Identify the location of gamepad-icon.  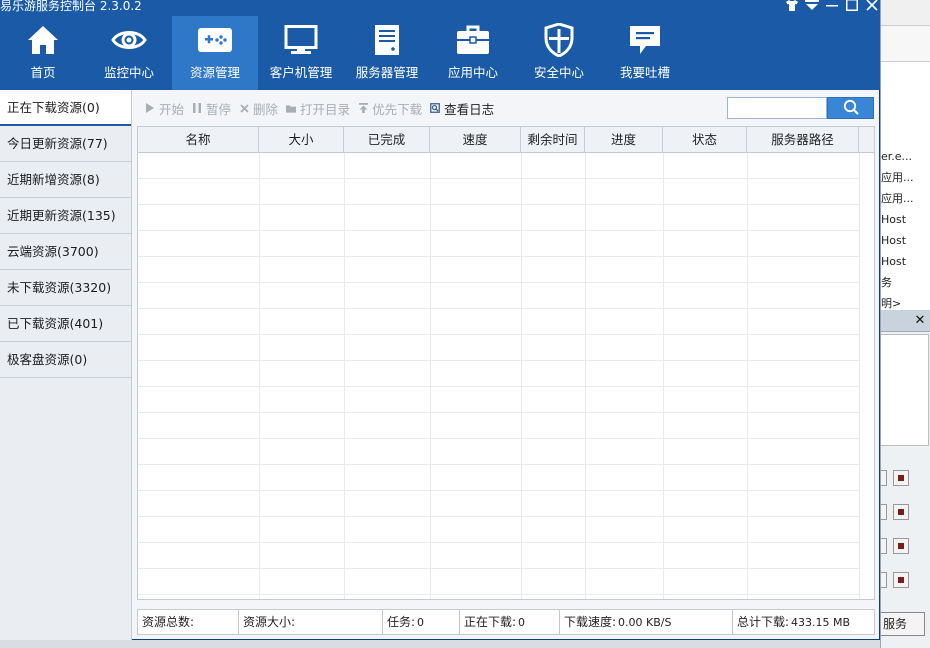
(215, 40).